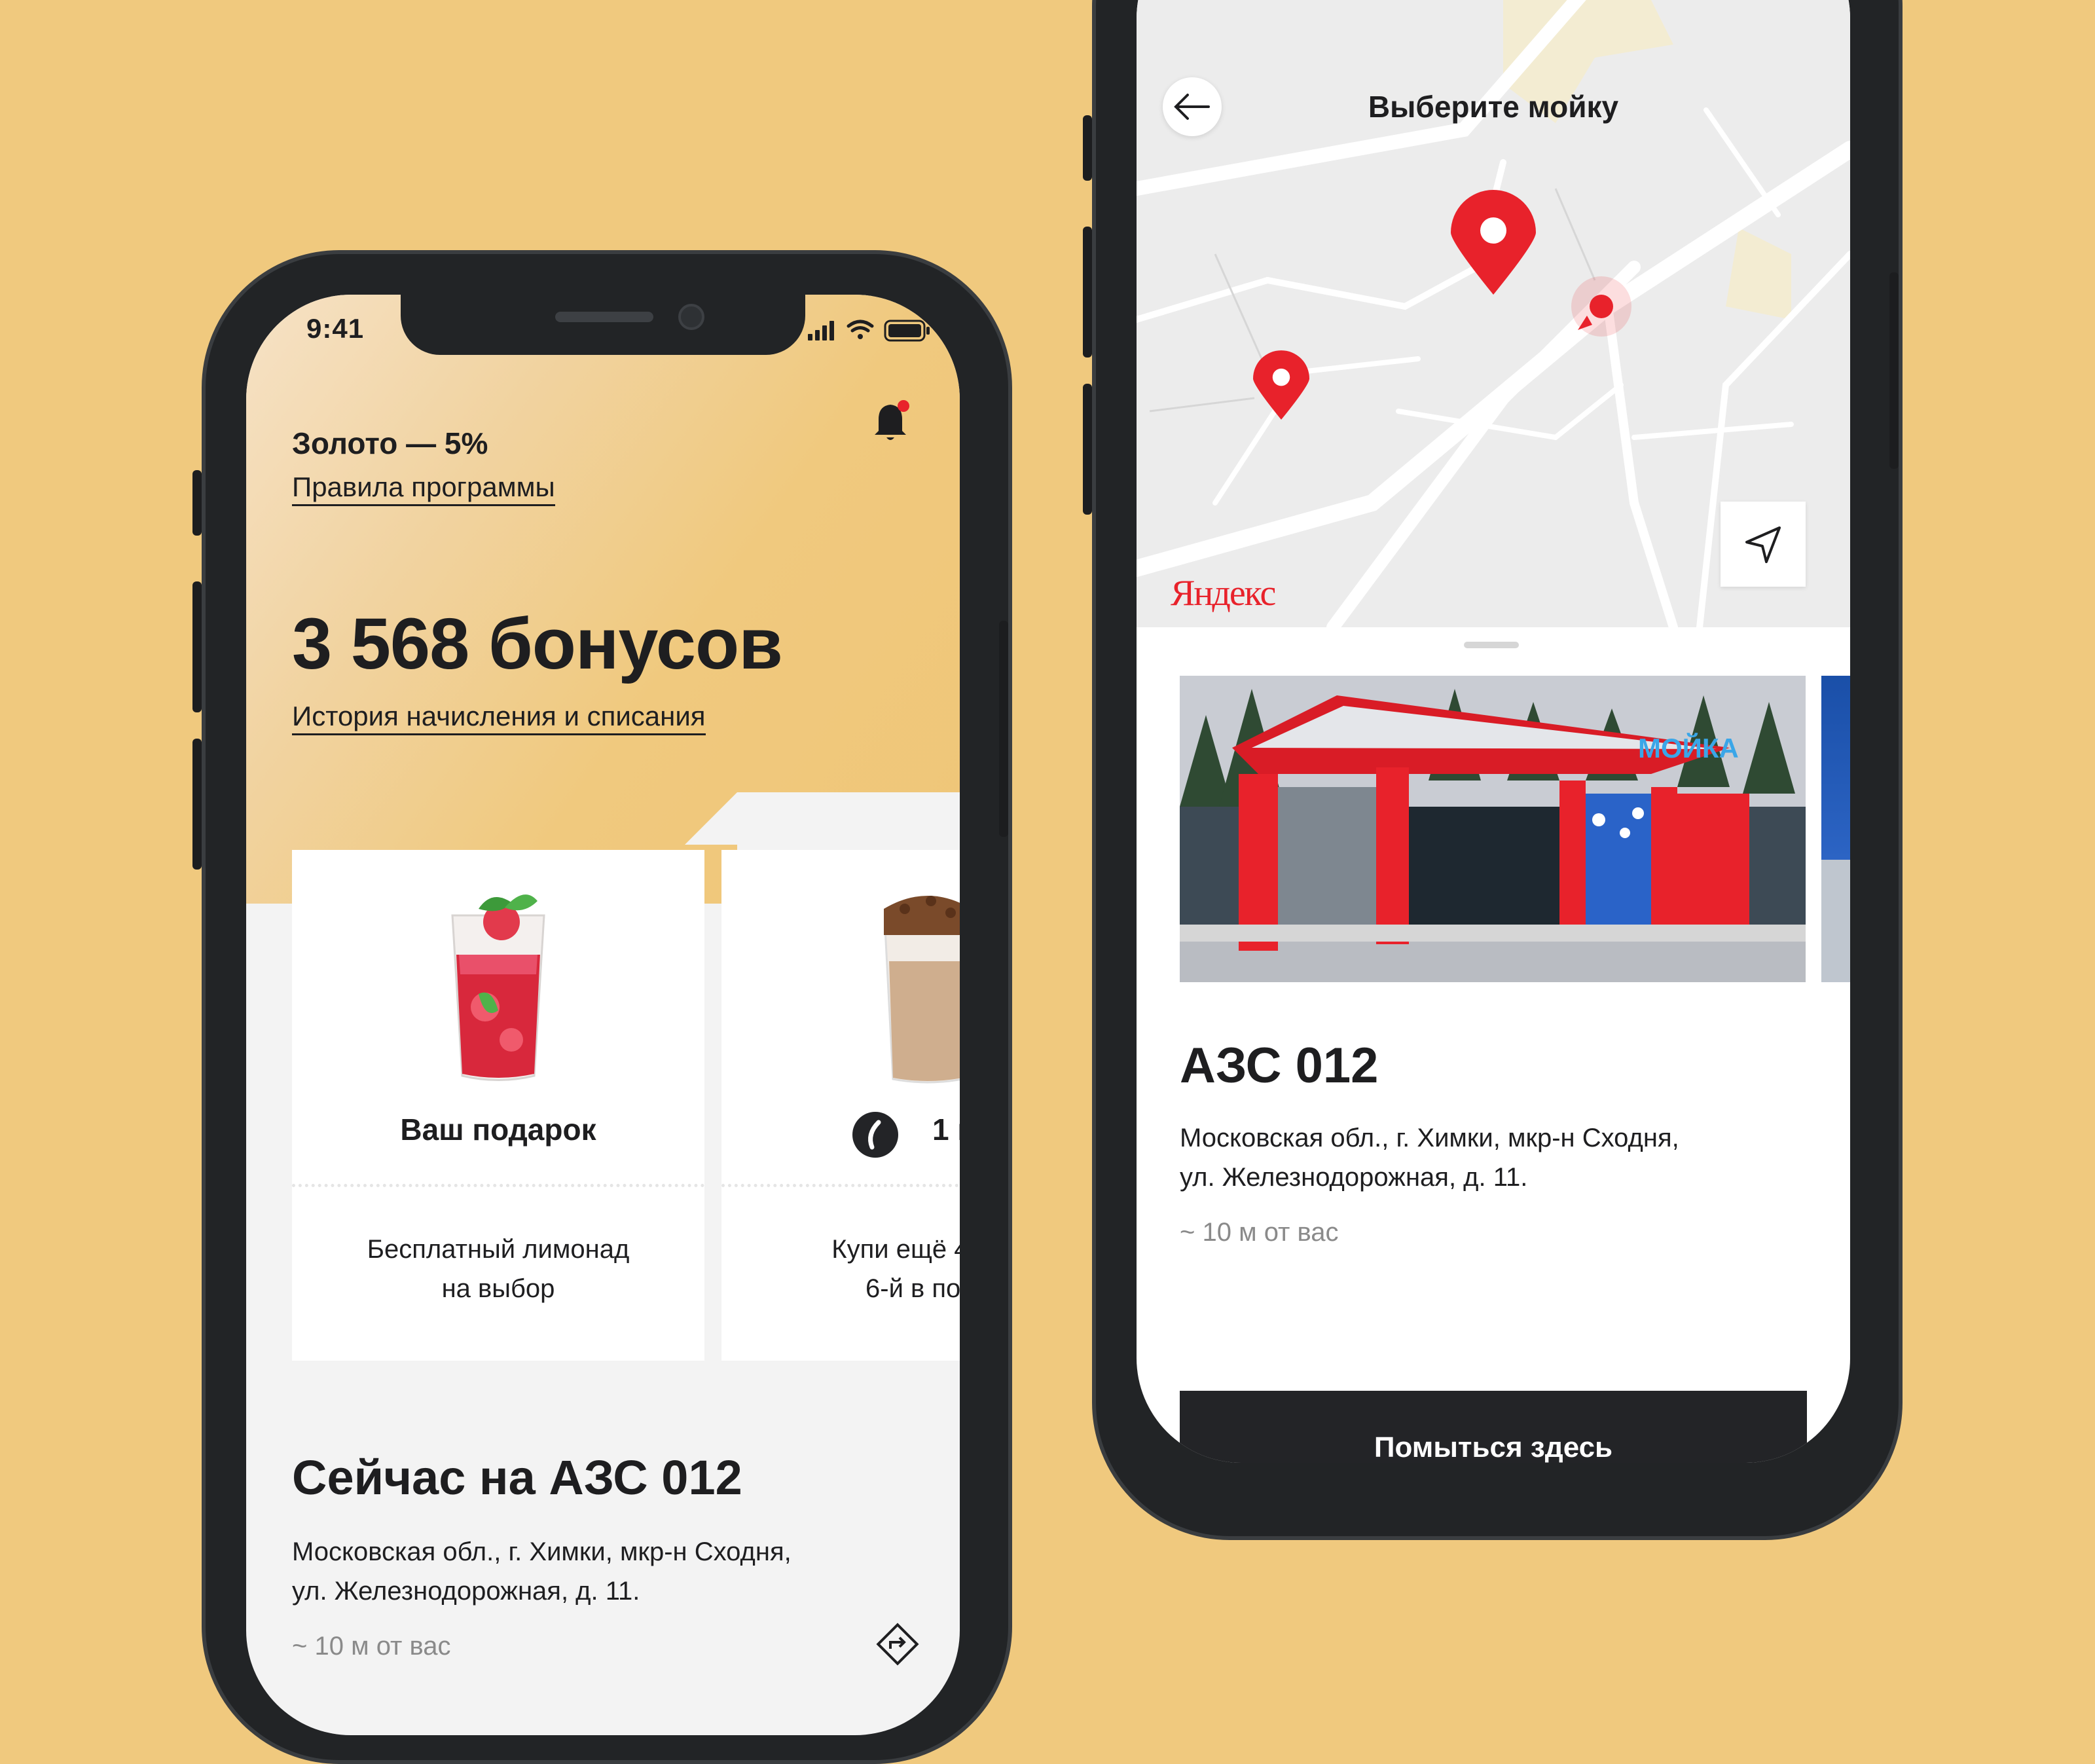 Image resolution: width=2095 pixels, height=1764 pixels. I want to click on program-rules-link: Правила программы, so click(423, 489).